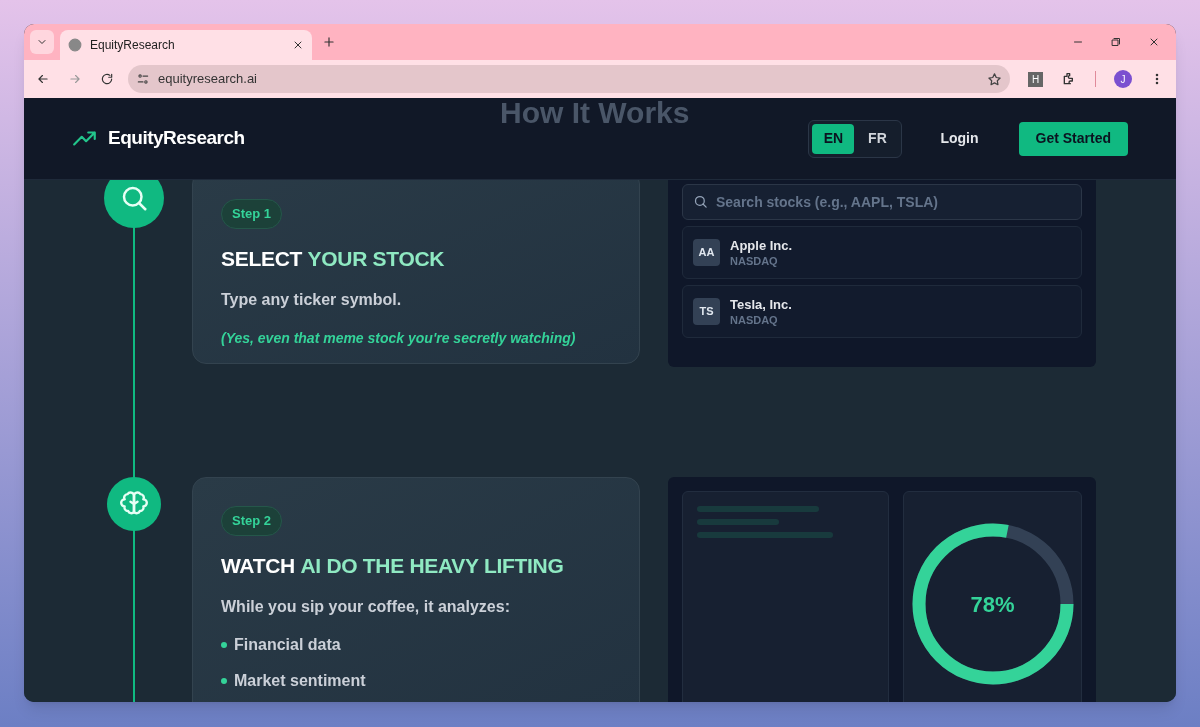  What do you see at coordinates (959, 138) in the screenshot?
I see `login-link: Login` at bounding box center [959, 138].